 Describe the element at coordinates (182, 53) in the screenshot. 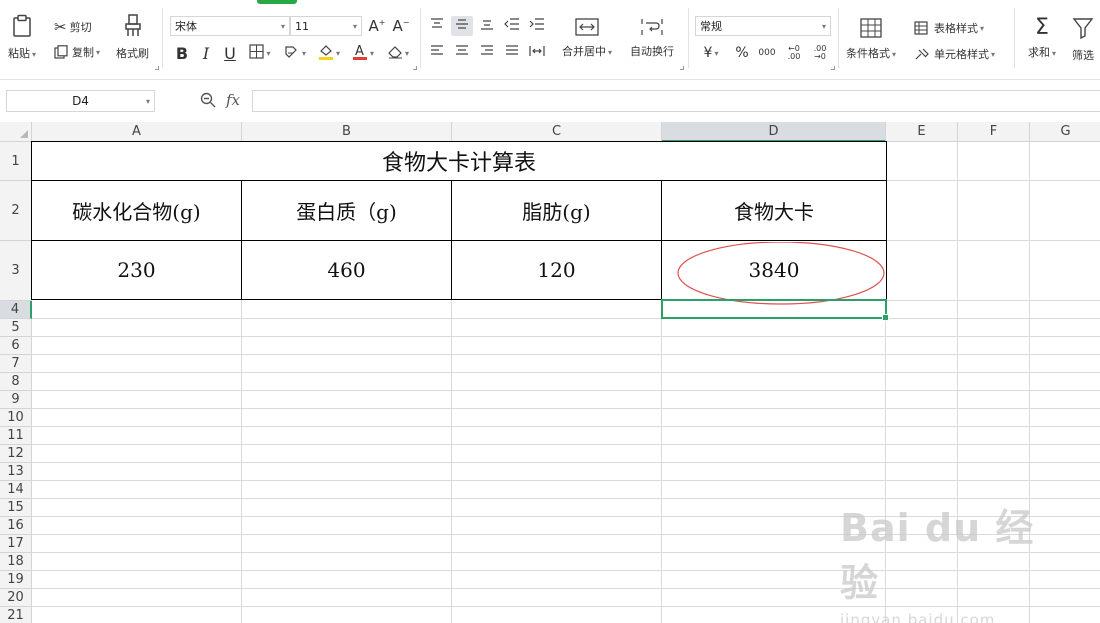

I see `bold-button: B` at that location.